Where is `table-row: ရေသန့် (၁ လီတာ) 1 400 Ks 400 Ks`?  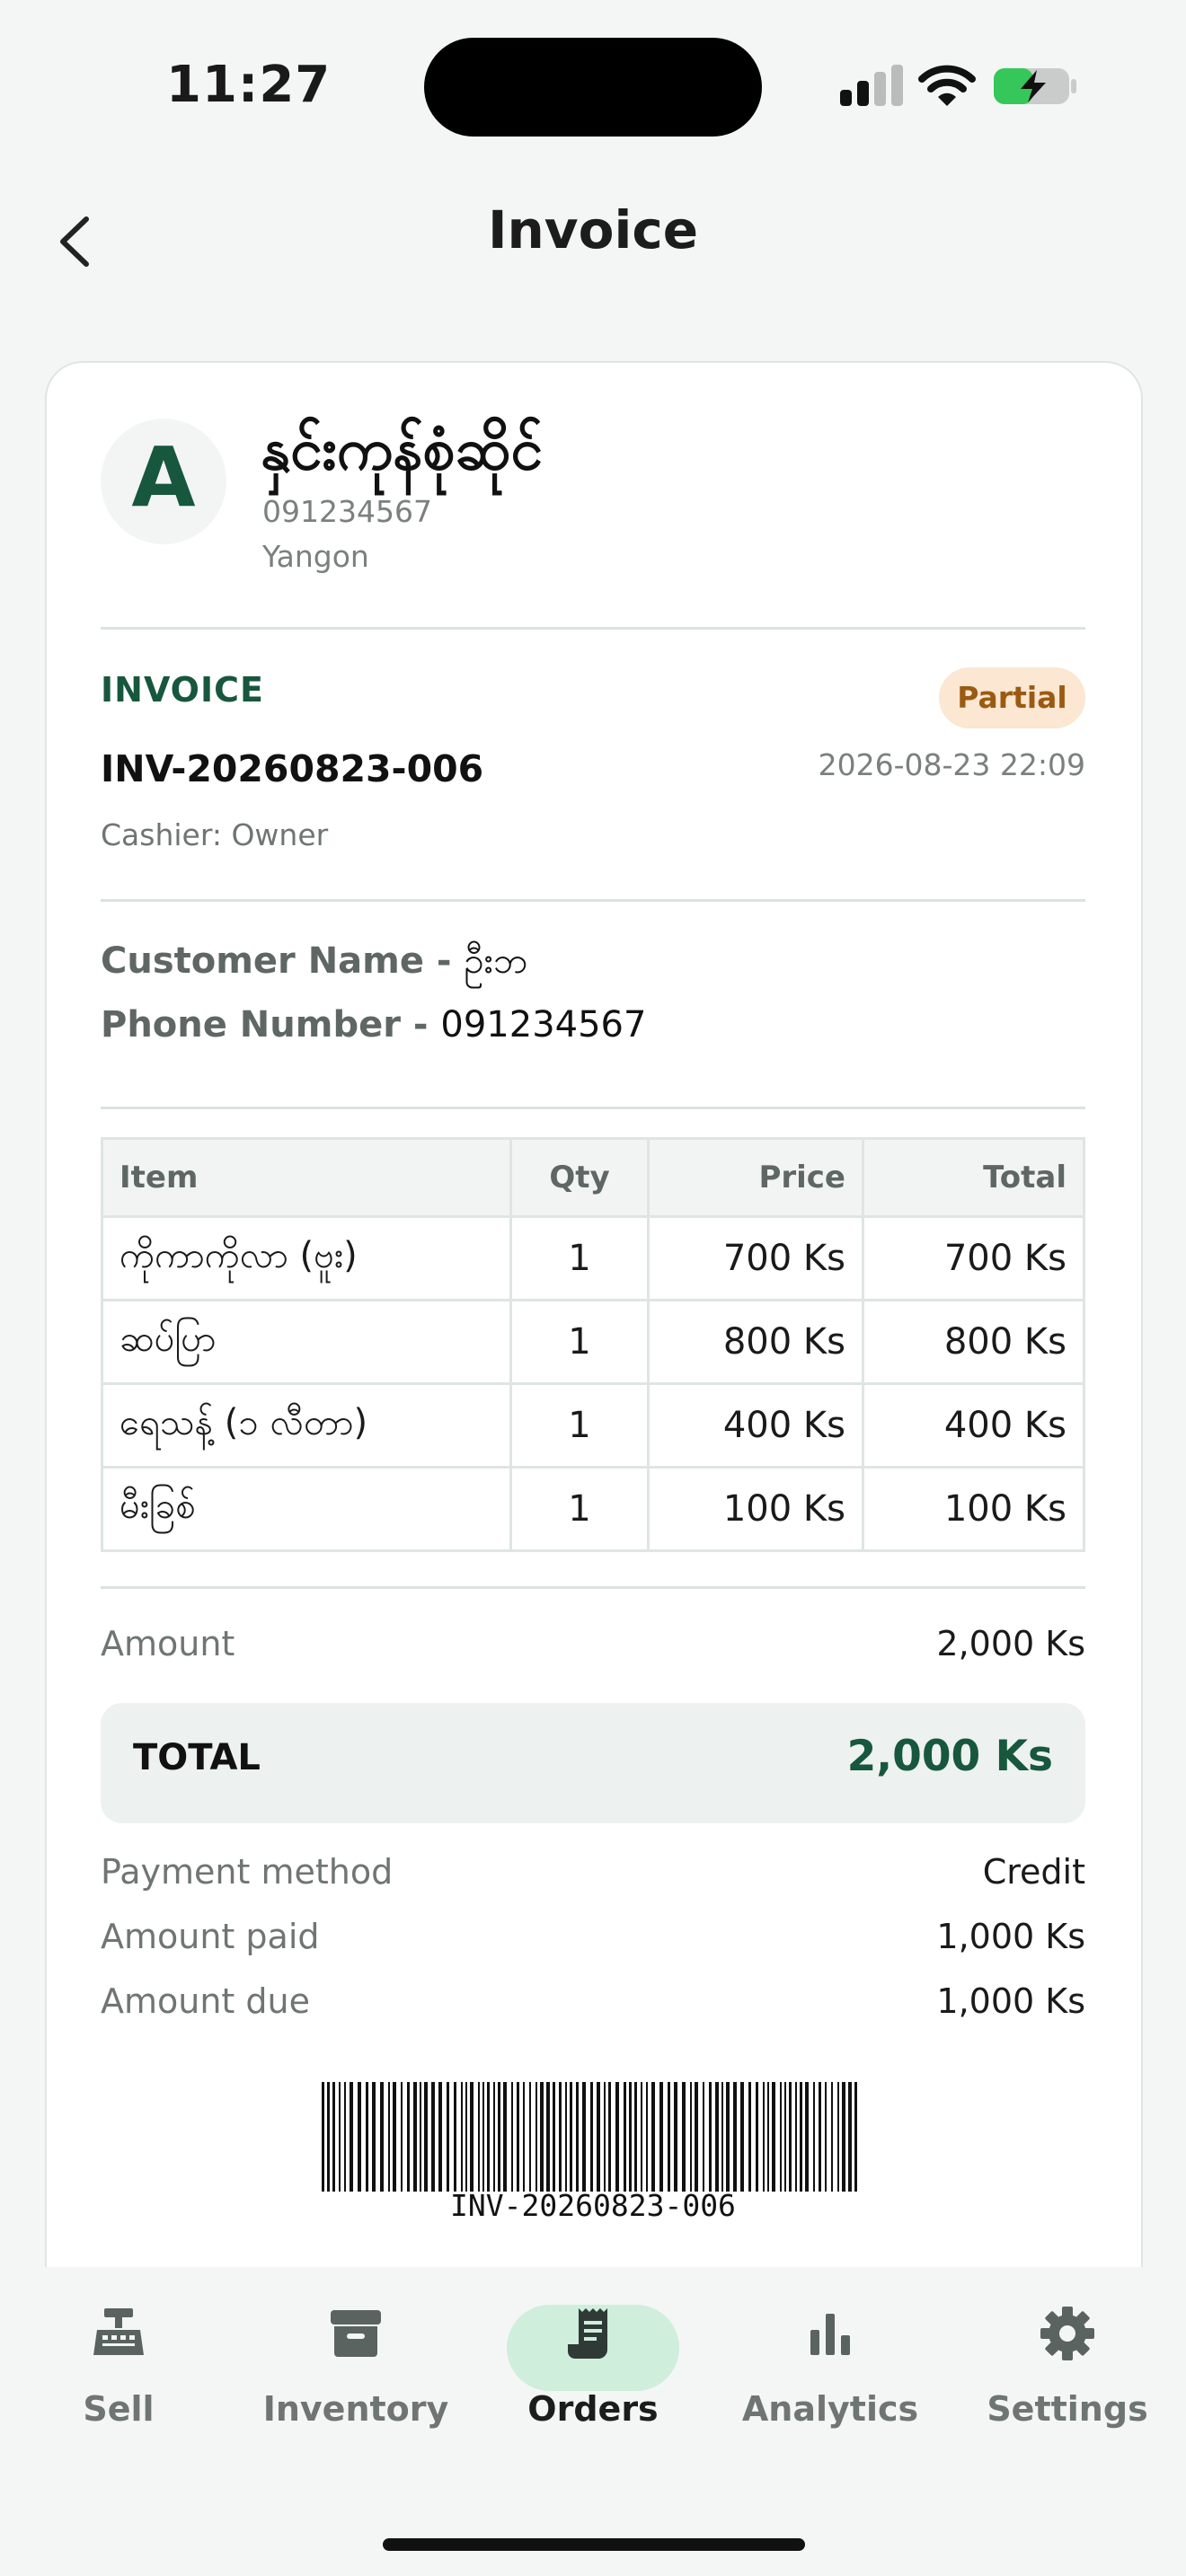 table-row: ရေသန့် (၁ လီတာ) 1 400 Ks 400 Ks is located at coordinates (593, 1425).